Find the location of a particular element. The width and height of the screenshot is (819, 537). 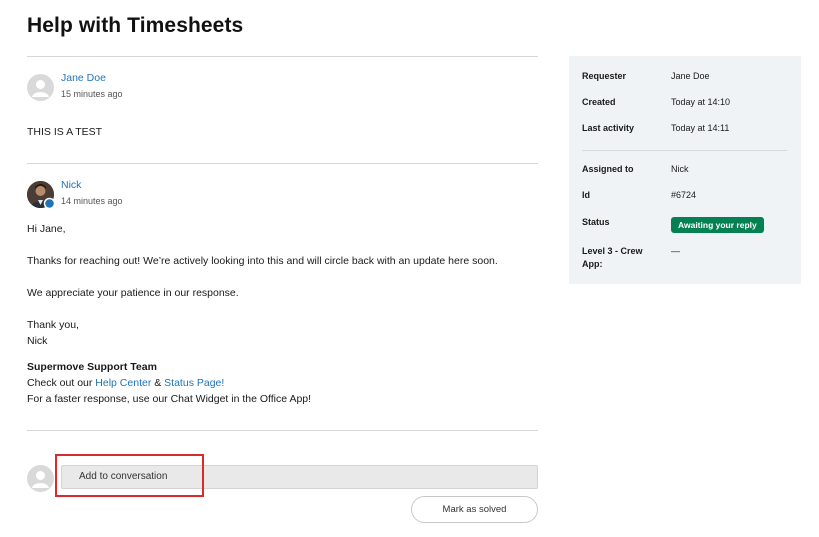

help-center-link: Help Center is located at coordinates (123, 383).